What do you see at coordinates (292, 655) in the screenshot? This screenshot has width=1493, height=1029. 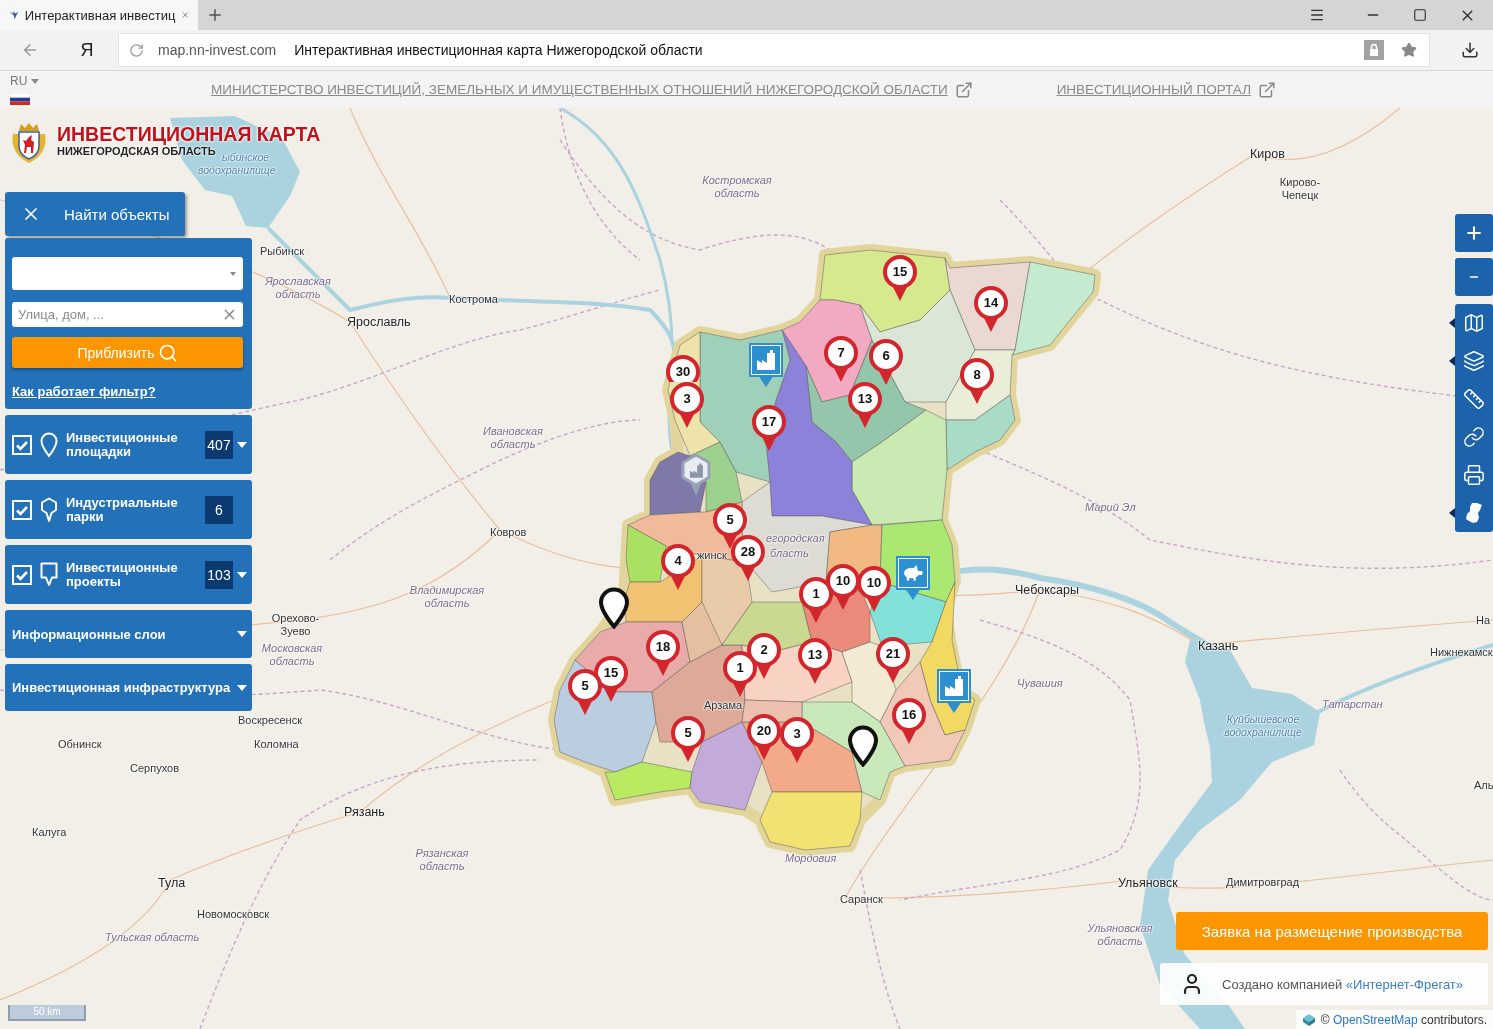 I see `region-label: Московская область` at bounding box center [292, 655].